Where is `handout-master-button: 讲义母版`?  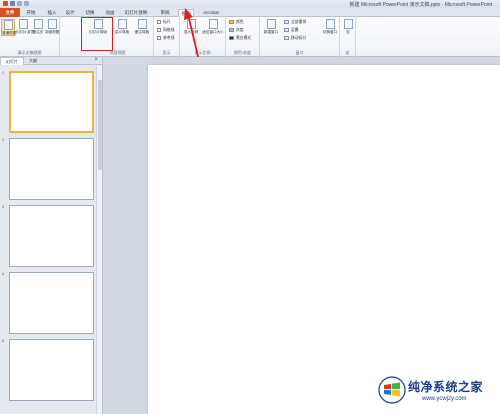
handout-master-button: 讲义母版 is located at coordinates (122, 26).